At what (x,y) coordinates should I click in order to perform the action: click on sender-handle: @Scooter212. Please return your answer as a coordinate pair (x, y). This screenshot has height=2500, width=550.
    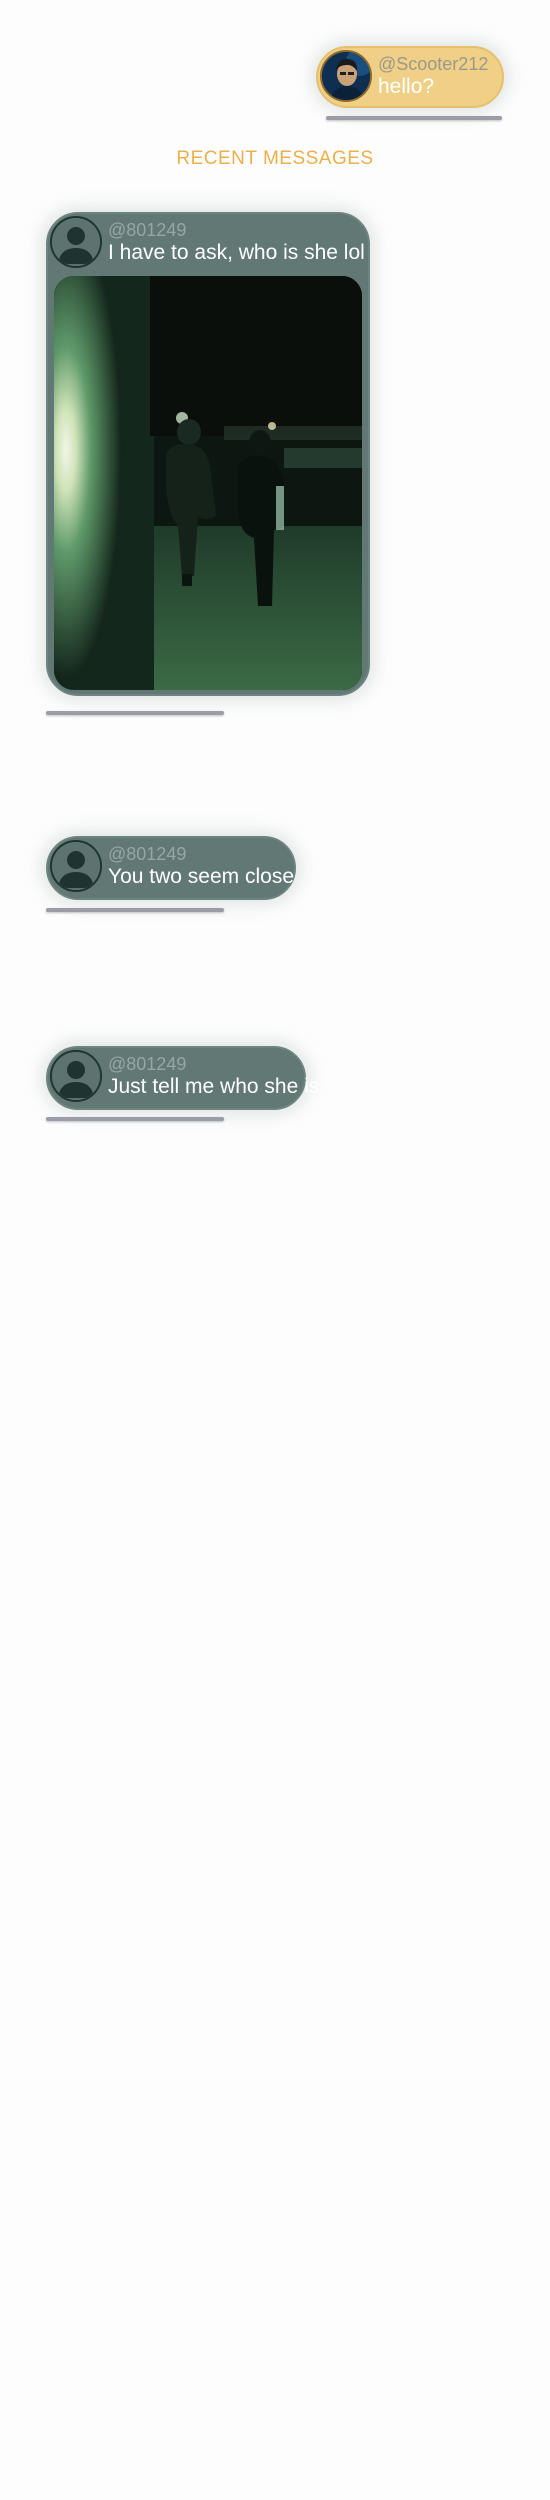
    Looking at the image, I should click on (433, 64).